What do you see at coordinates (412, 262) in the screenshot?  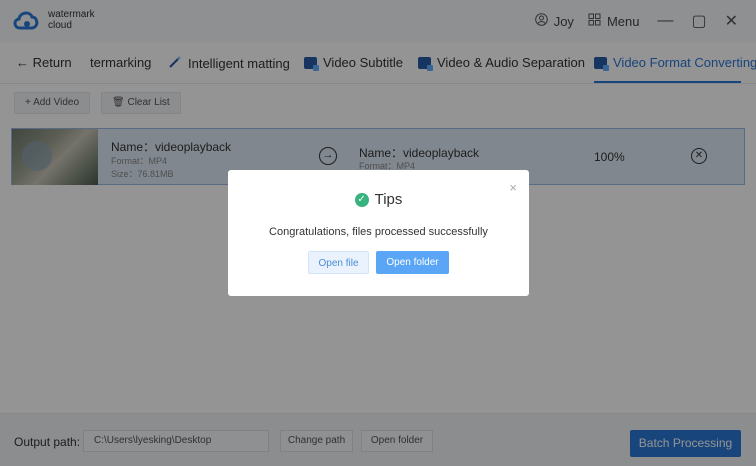 I see `open-folder-button: Open folder` at bounding box center [412, 262].